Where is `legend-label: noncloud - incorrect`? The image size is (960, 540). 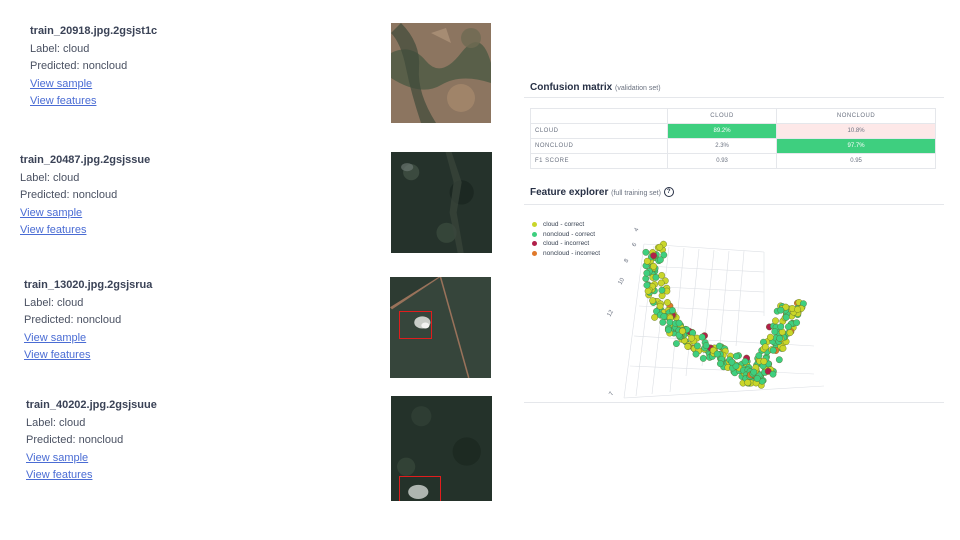 legend-label: noncloud - incorrect is located at coordinates (572, 253).